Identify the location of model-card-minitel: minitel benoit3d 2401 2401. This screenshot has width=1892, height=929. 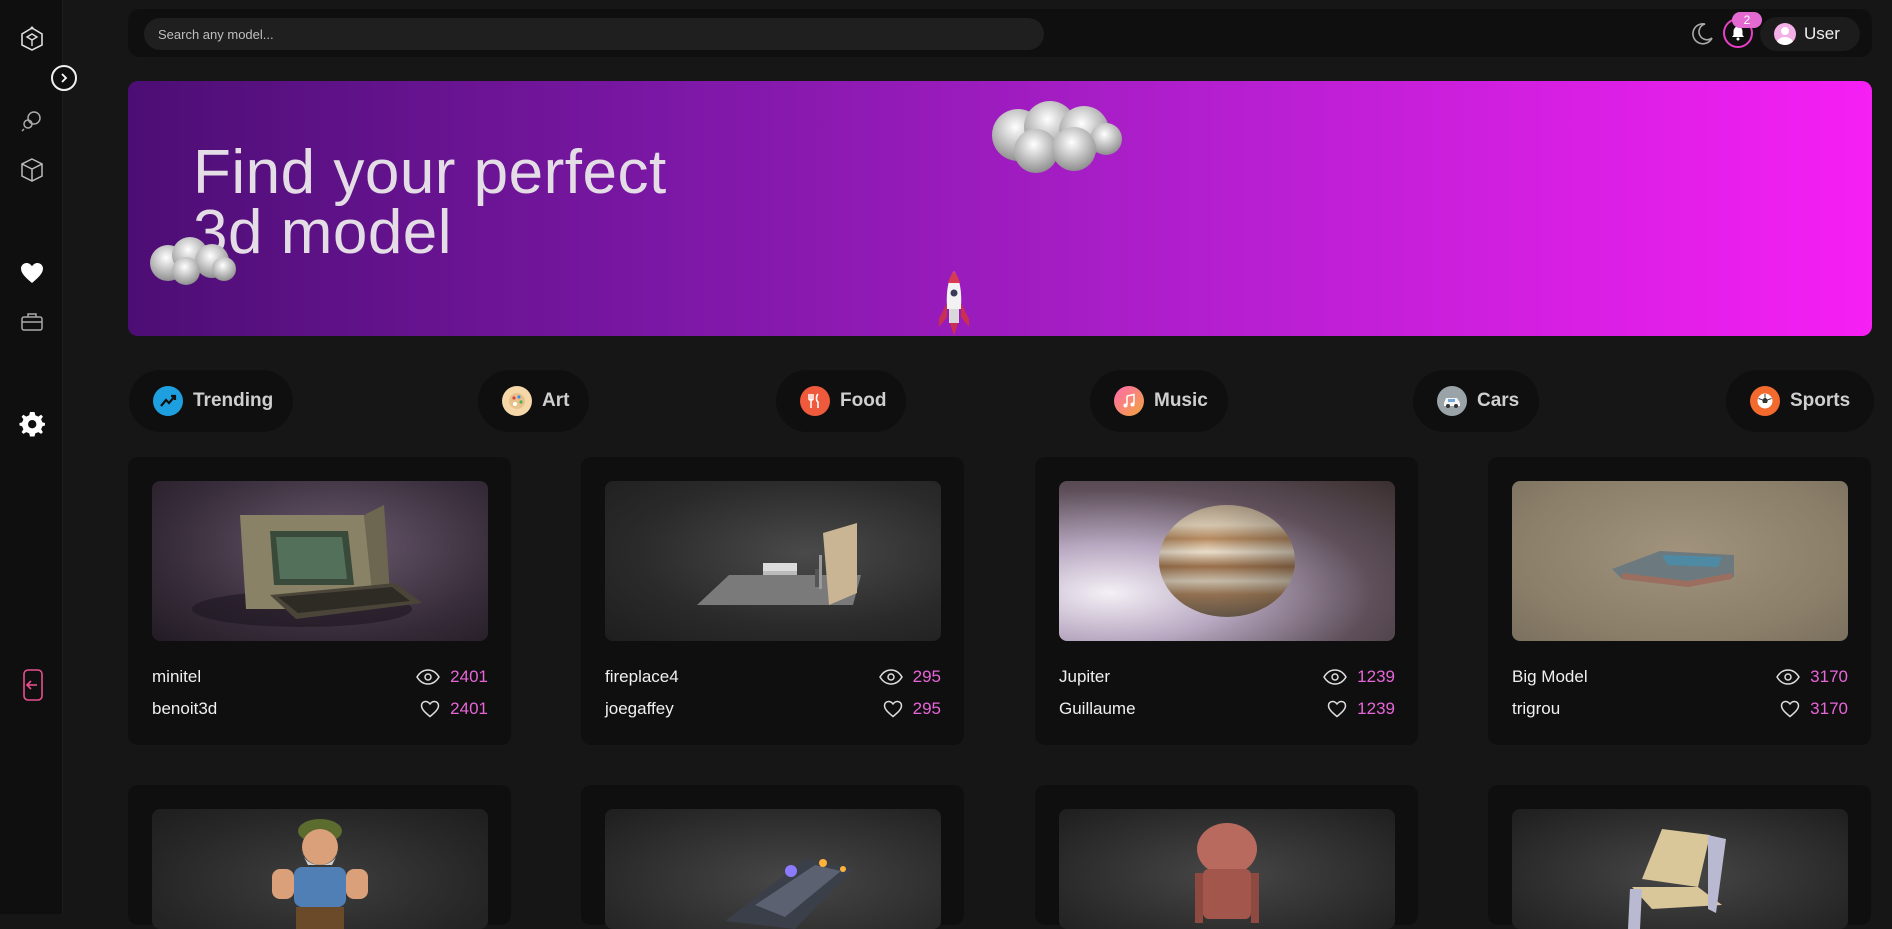
(319, 601).